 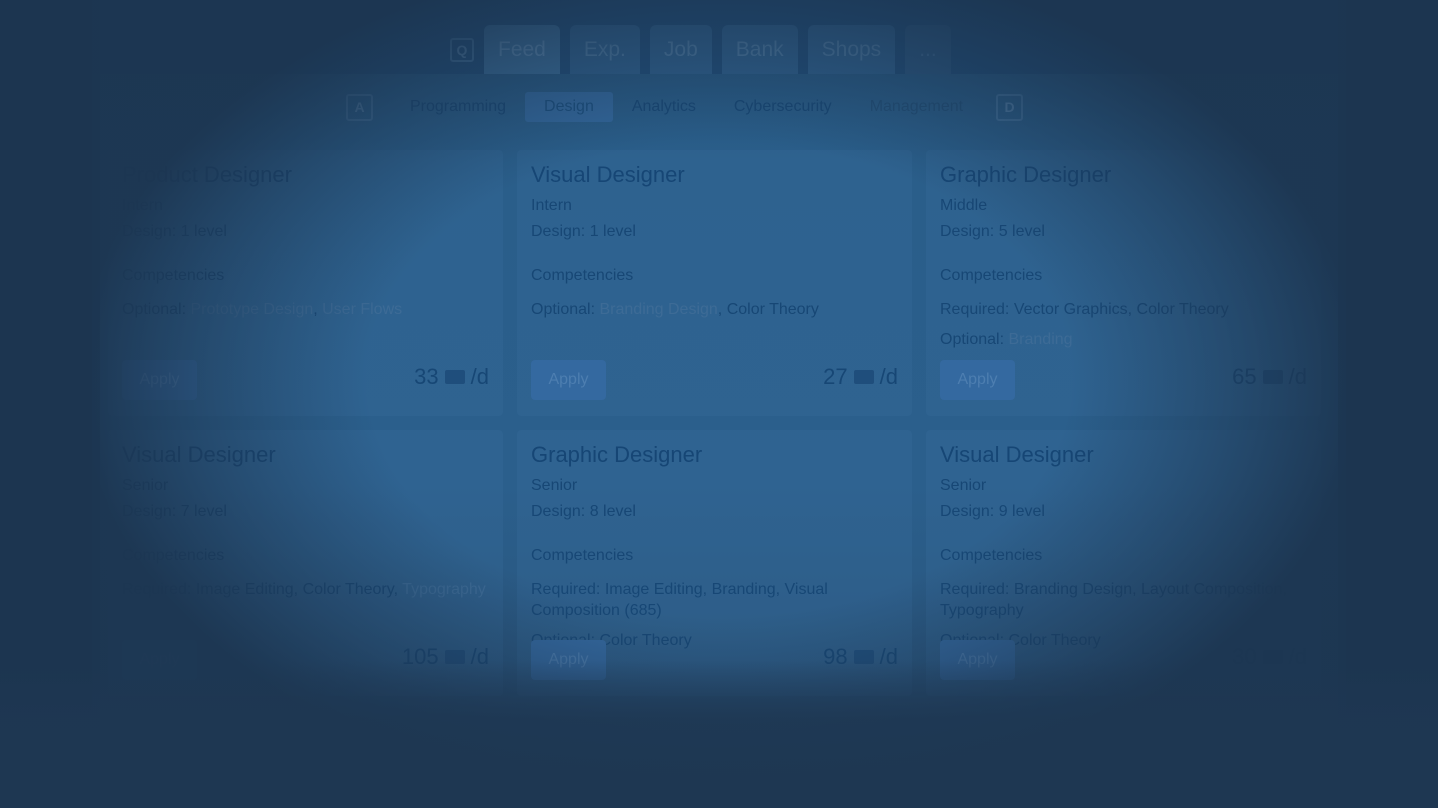 I want to click on daily-rate: 33/d, so click(x=451, y=377).